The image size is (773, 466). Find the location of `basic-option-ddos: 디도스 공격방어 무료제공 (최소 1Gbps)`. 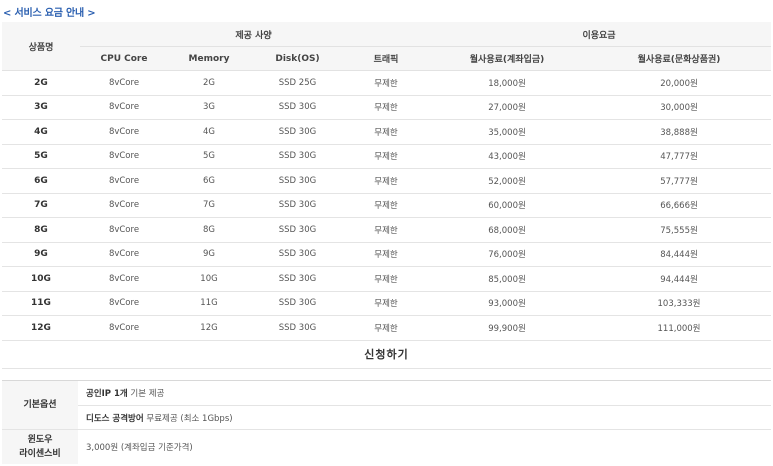

basic-option-ddos: 디도스 공격방어 무료제공 (최소 1Gbps) is located at coordinates (424, 417).